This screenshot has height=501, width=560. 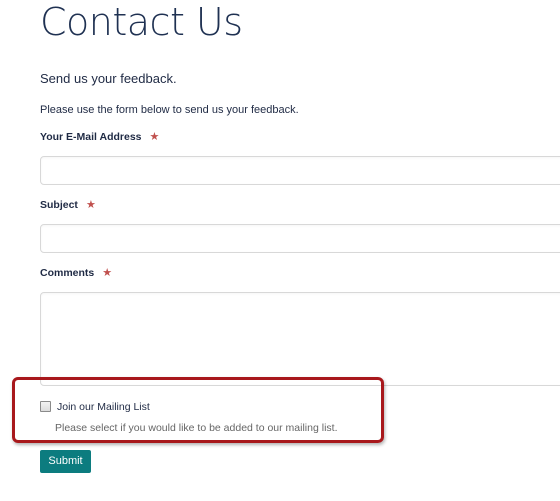 I want to click on page-subtitle: Send us your feedback., so click(x=108, y=78).